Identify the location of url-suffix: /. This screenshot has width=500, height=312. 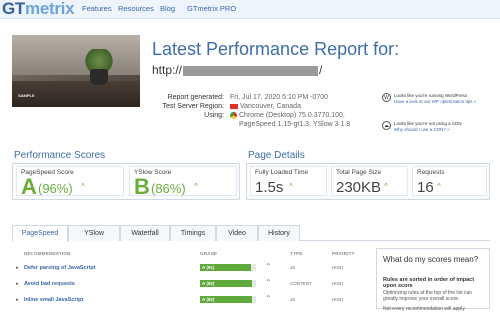
(321, 70).